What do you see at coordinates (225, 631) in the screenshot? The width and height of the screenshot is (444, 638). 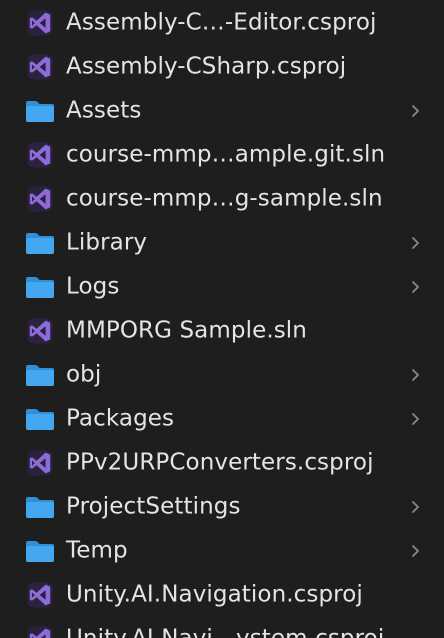 I see `item-name: Unity.AI.Navi…ystem.csproj` at bounding box center [225, 631].